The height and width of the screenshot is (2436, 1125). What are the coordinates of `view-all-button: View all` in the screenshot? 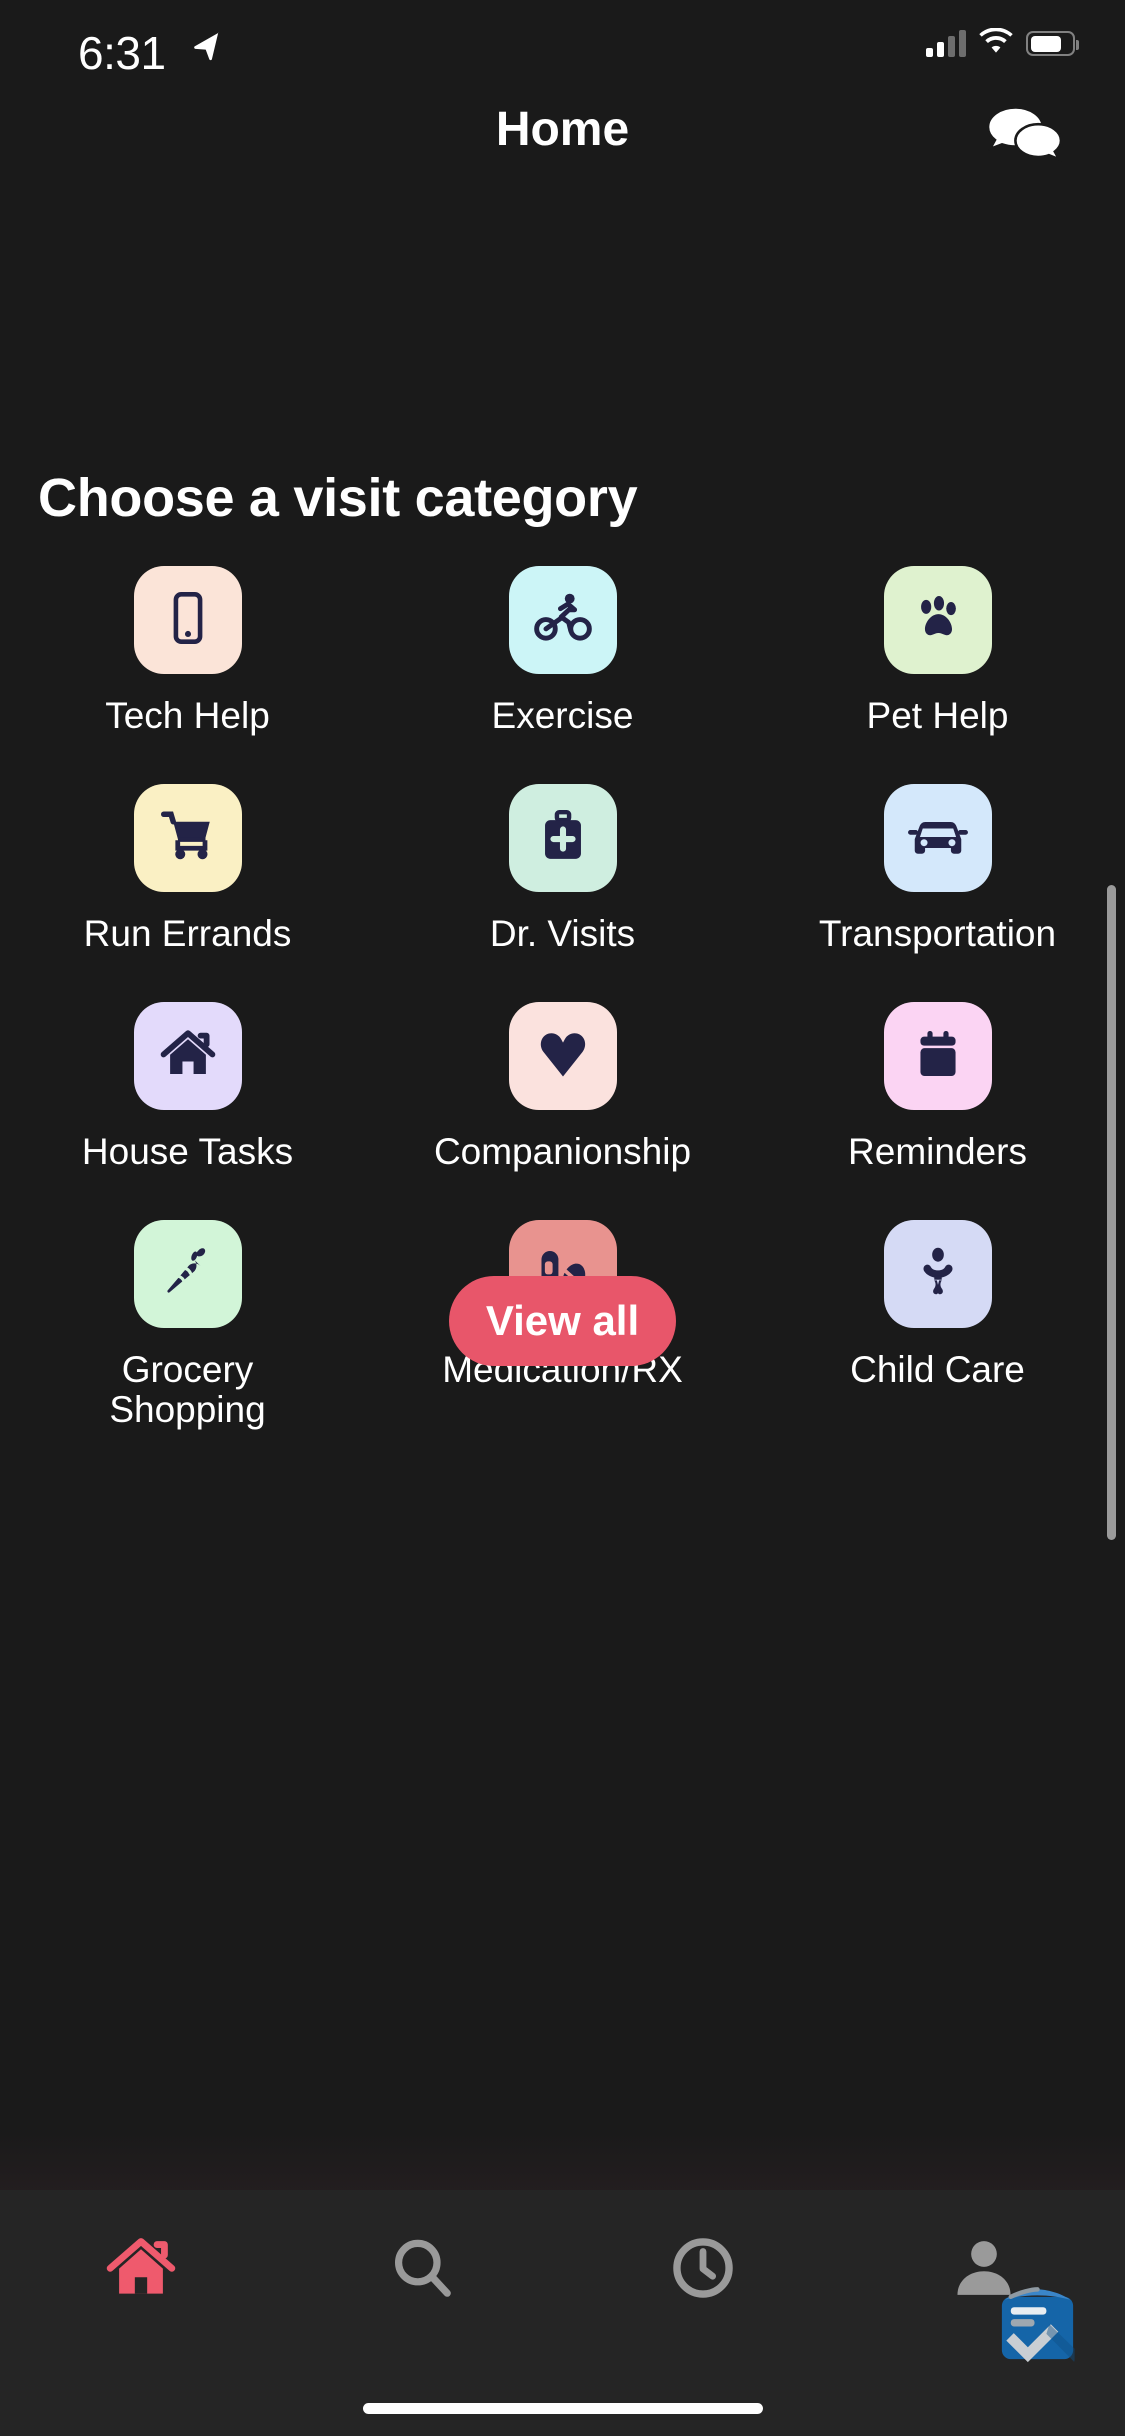 It's located at (562, 1321).